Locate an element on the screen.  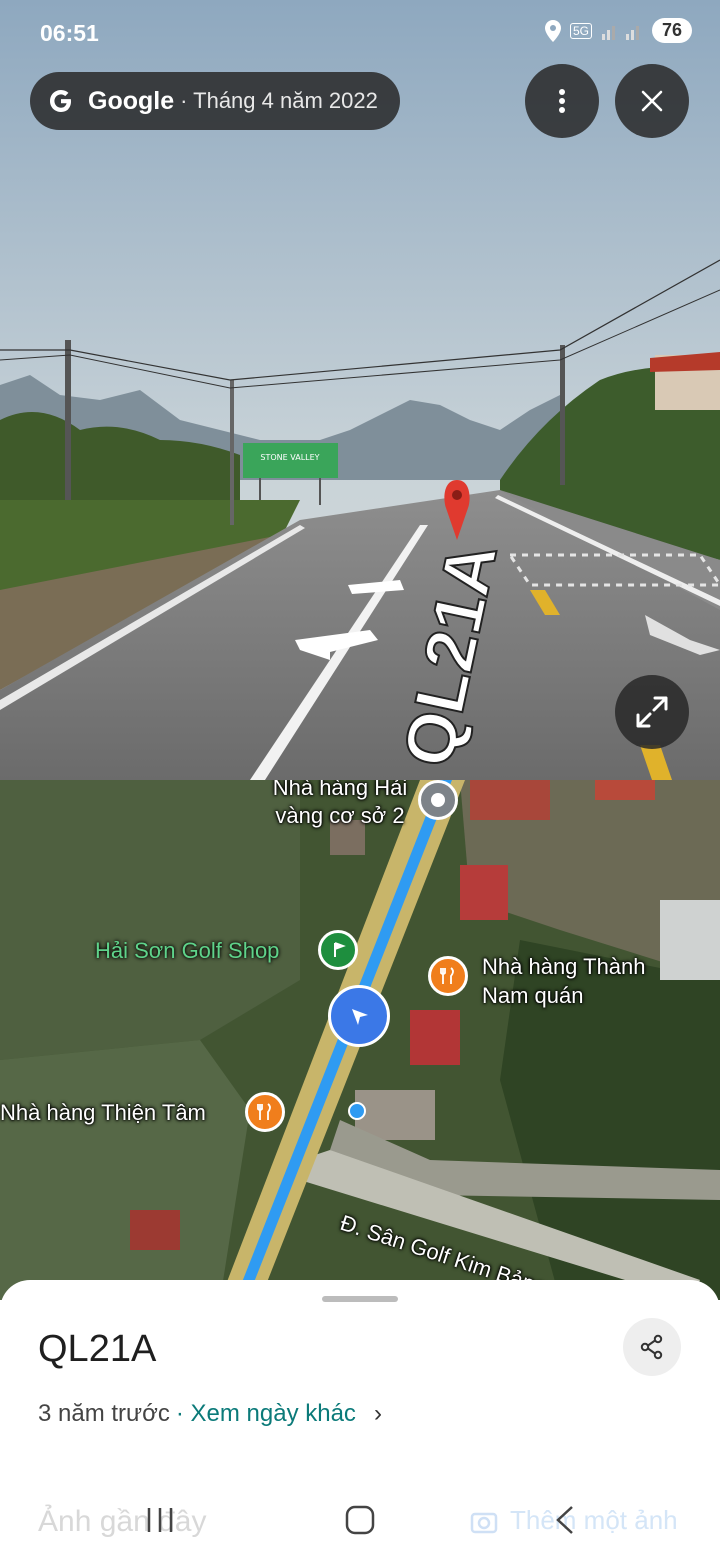
expand-icon is located at coordinates (652, 712).